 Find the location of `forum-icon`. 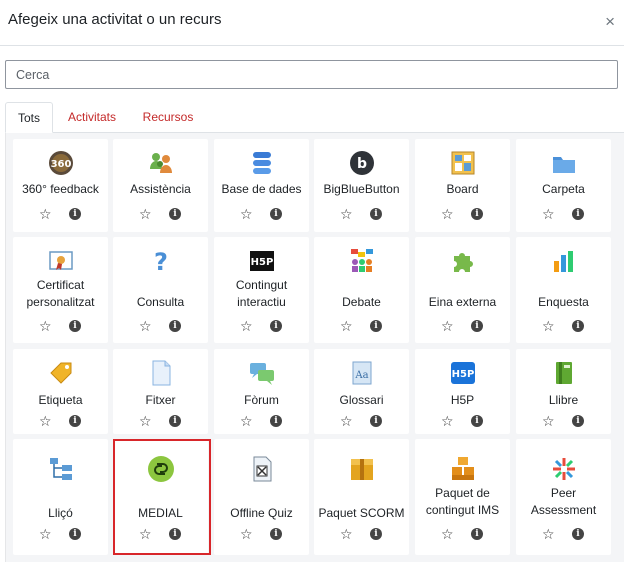

forum-icon is located at coordinates (262, 373).